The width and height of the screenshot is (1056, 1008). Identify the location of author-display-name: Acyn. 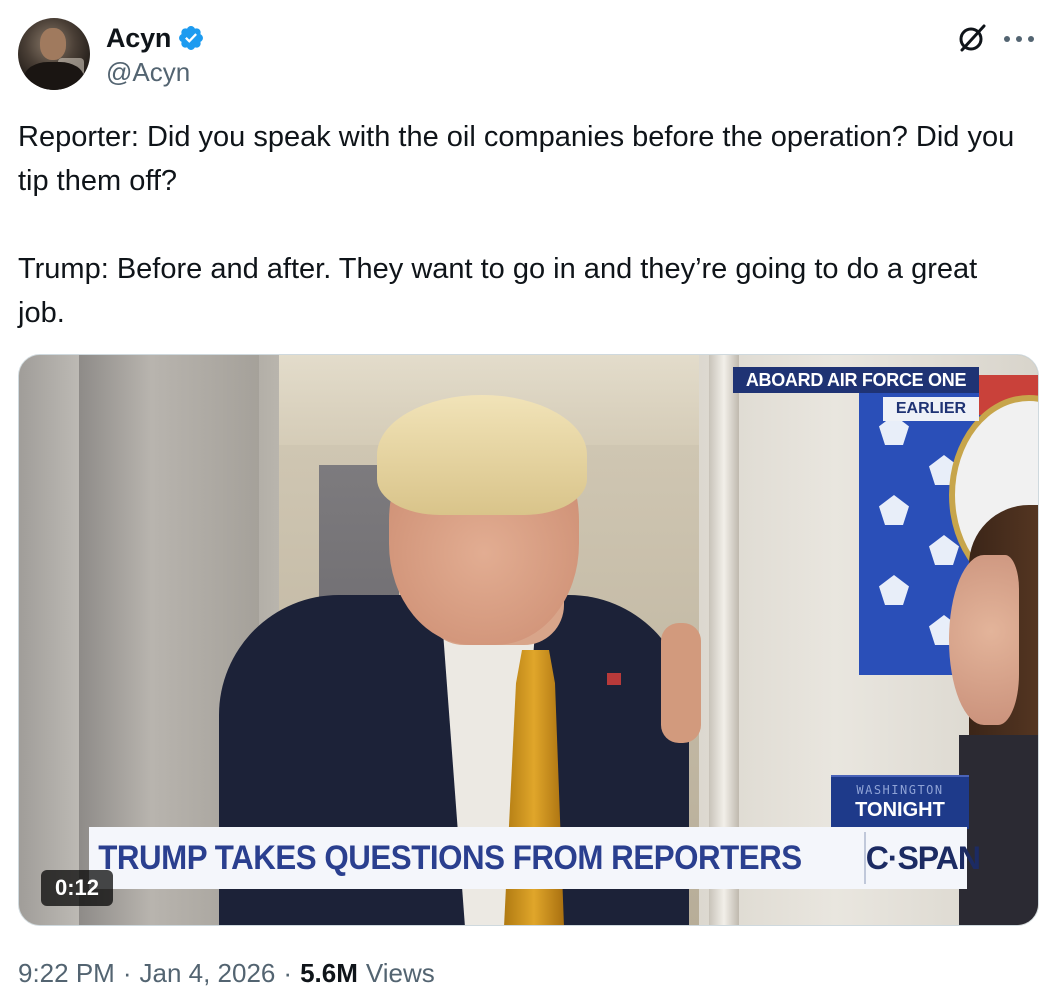
(138, 38).